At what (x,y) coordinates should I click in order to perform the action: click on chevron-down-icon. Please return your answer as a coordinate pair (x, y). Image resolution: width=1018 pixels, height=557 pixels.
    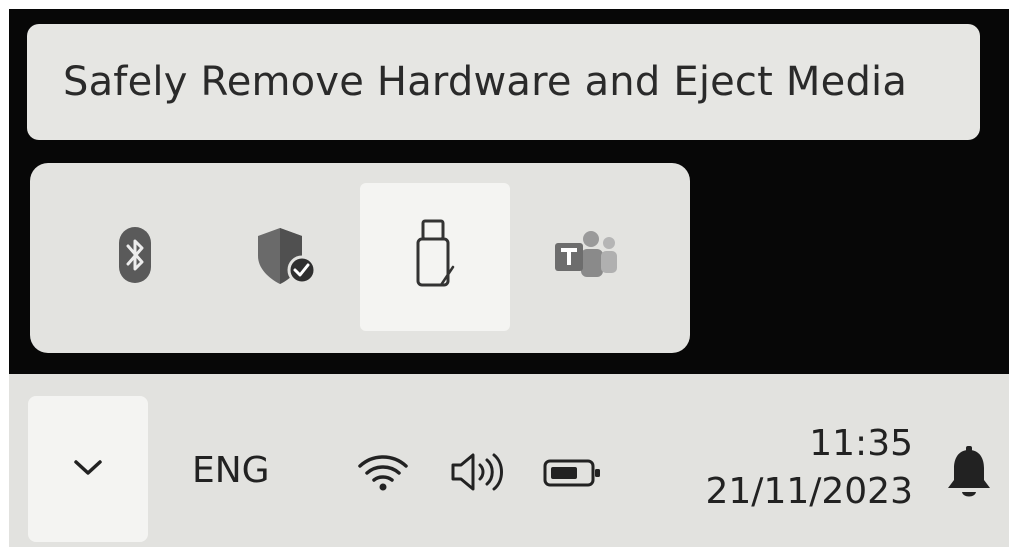
    Looking at the image, I should click on (88, 469).